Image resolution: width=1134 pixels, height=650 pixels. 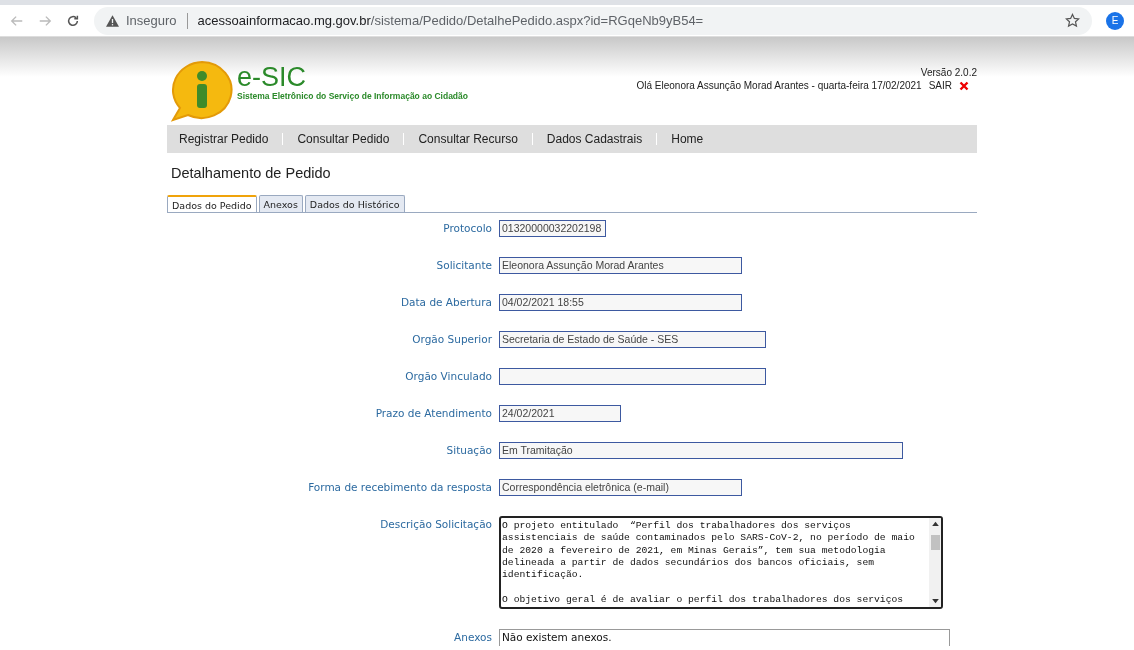 What do you see at coordinates (224, 139) in the screenshot?
I see `nav-link: Registrar Pedido` at bounding box center [224, 139].